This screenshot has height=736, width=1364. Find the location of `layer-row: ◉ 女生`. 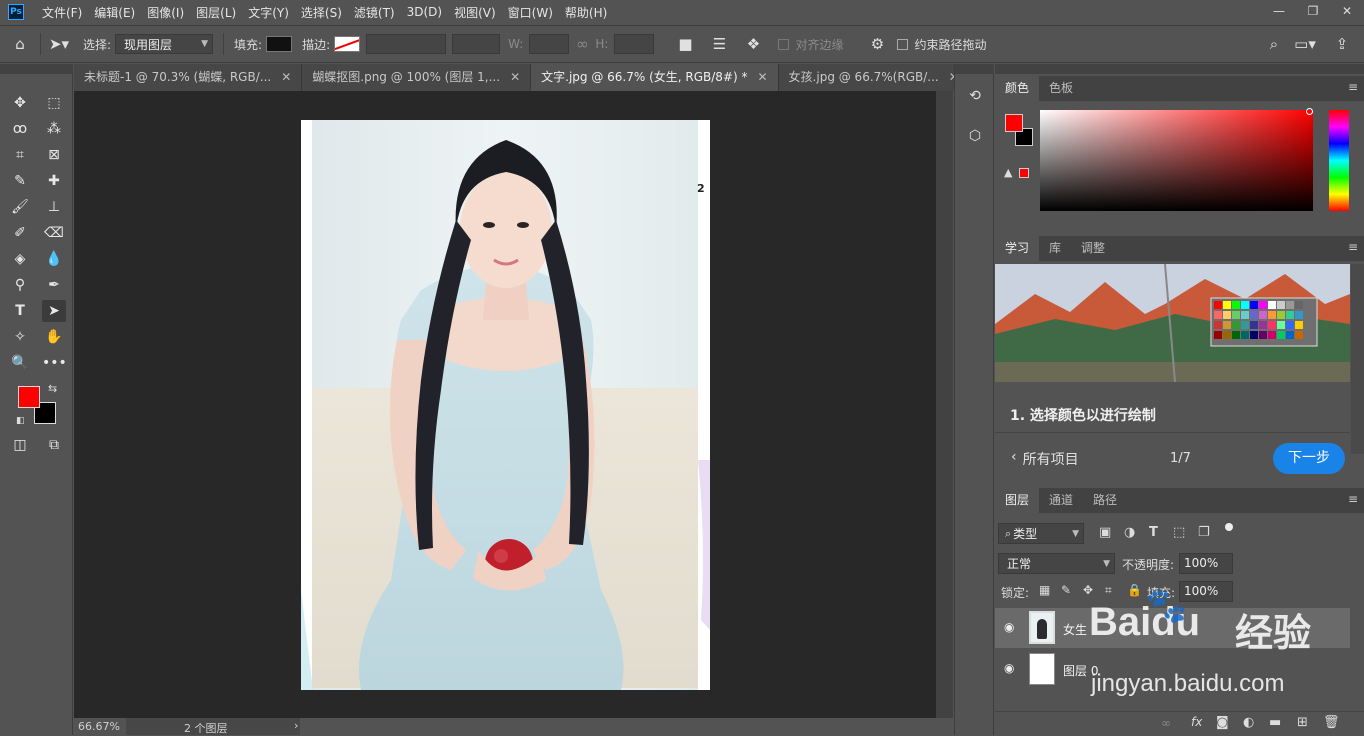

layer-row: ◉ 女生 is located at coordinates (1172, 628).